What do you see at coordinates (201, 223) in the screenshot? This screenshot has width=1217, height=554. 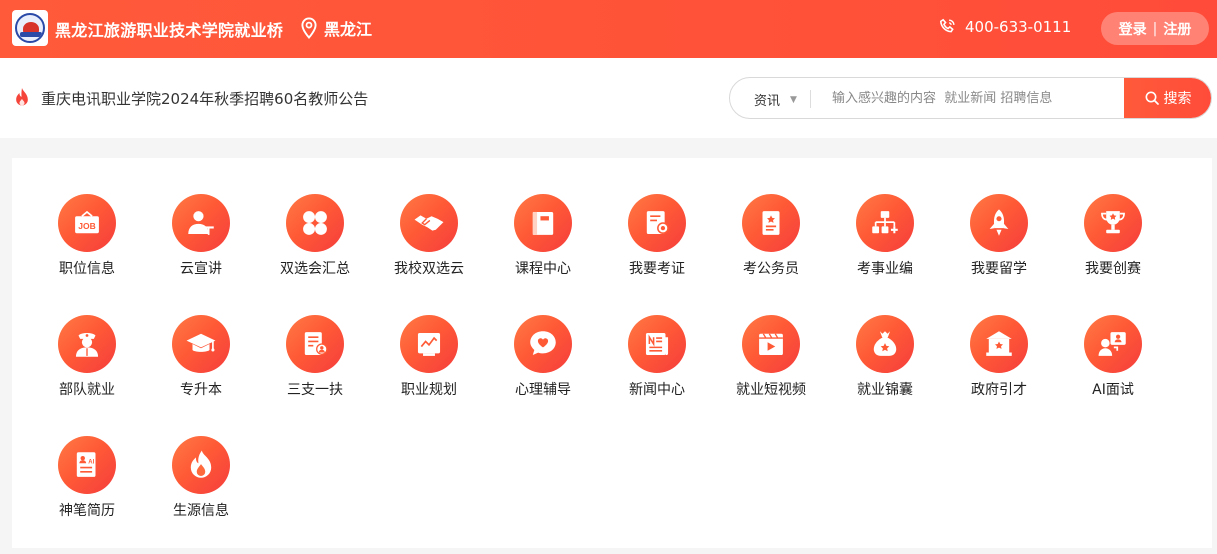 I see `presenter-icon` at bounding box center [201, 223].